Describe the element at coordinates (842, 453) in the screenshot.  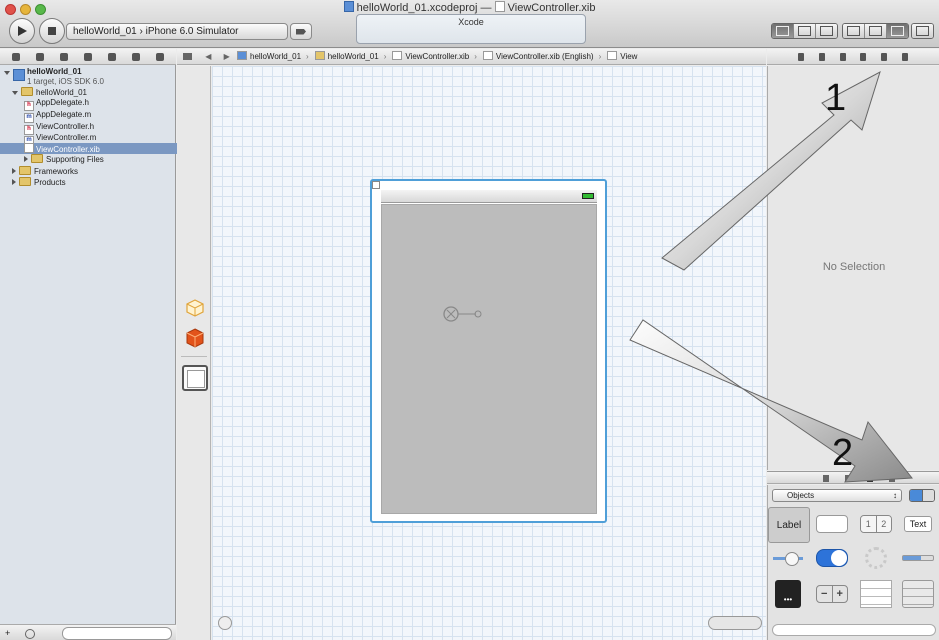
I see `arrow-2-label: 2` at that location.